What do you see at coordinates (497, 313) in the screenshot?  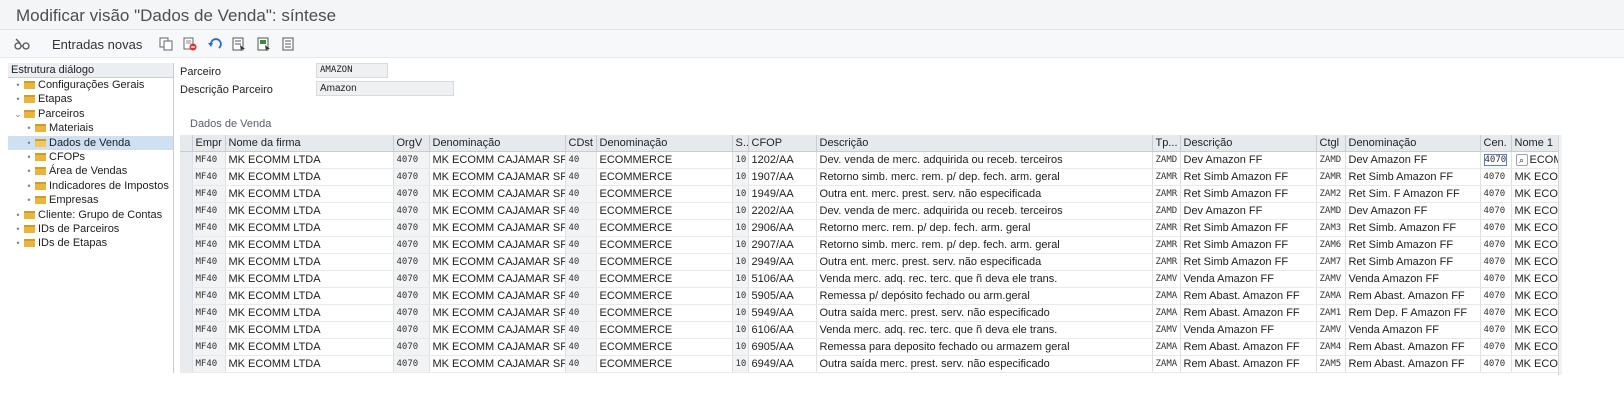 I see `cell-denominacao-orgv: MK ECOMM CAJAMAR SP` at bounding box center [497, 313].